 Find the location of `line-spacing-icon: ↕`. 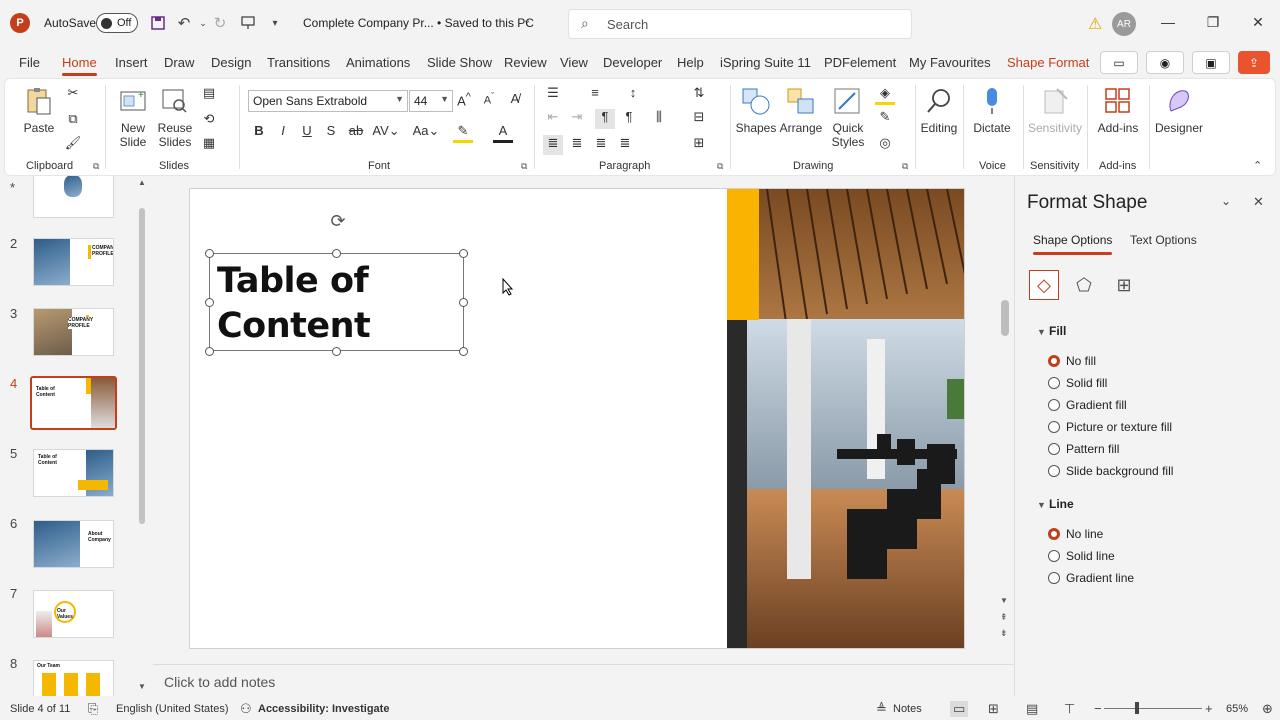

line-spacing-icon: ↕ is located at coordinates (633, 95).